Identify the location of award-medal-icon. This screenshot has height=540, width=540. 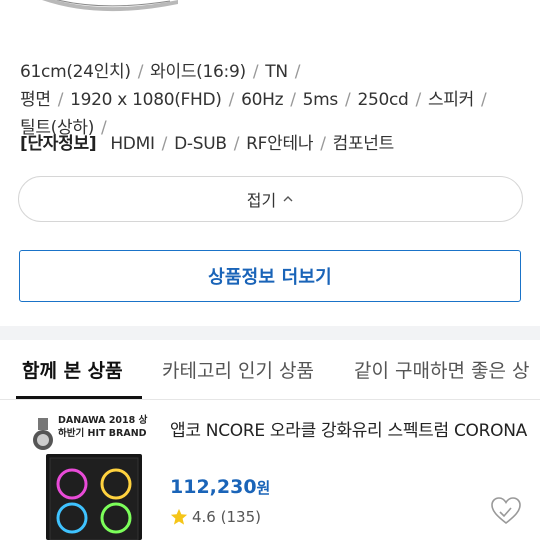
(43, 434).